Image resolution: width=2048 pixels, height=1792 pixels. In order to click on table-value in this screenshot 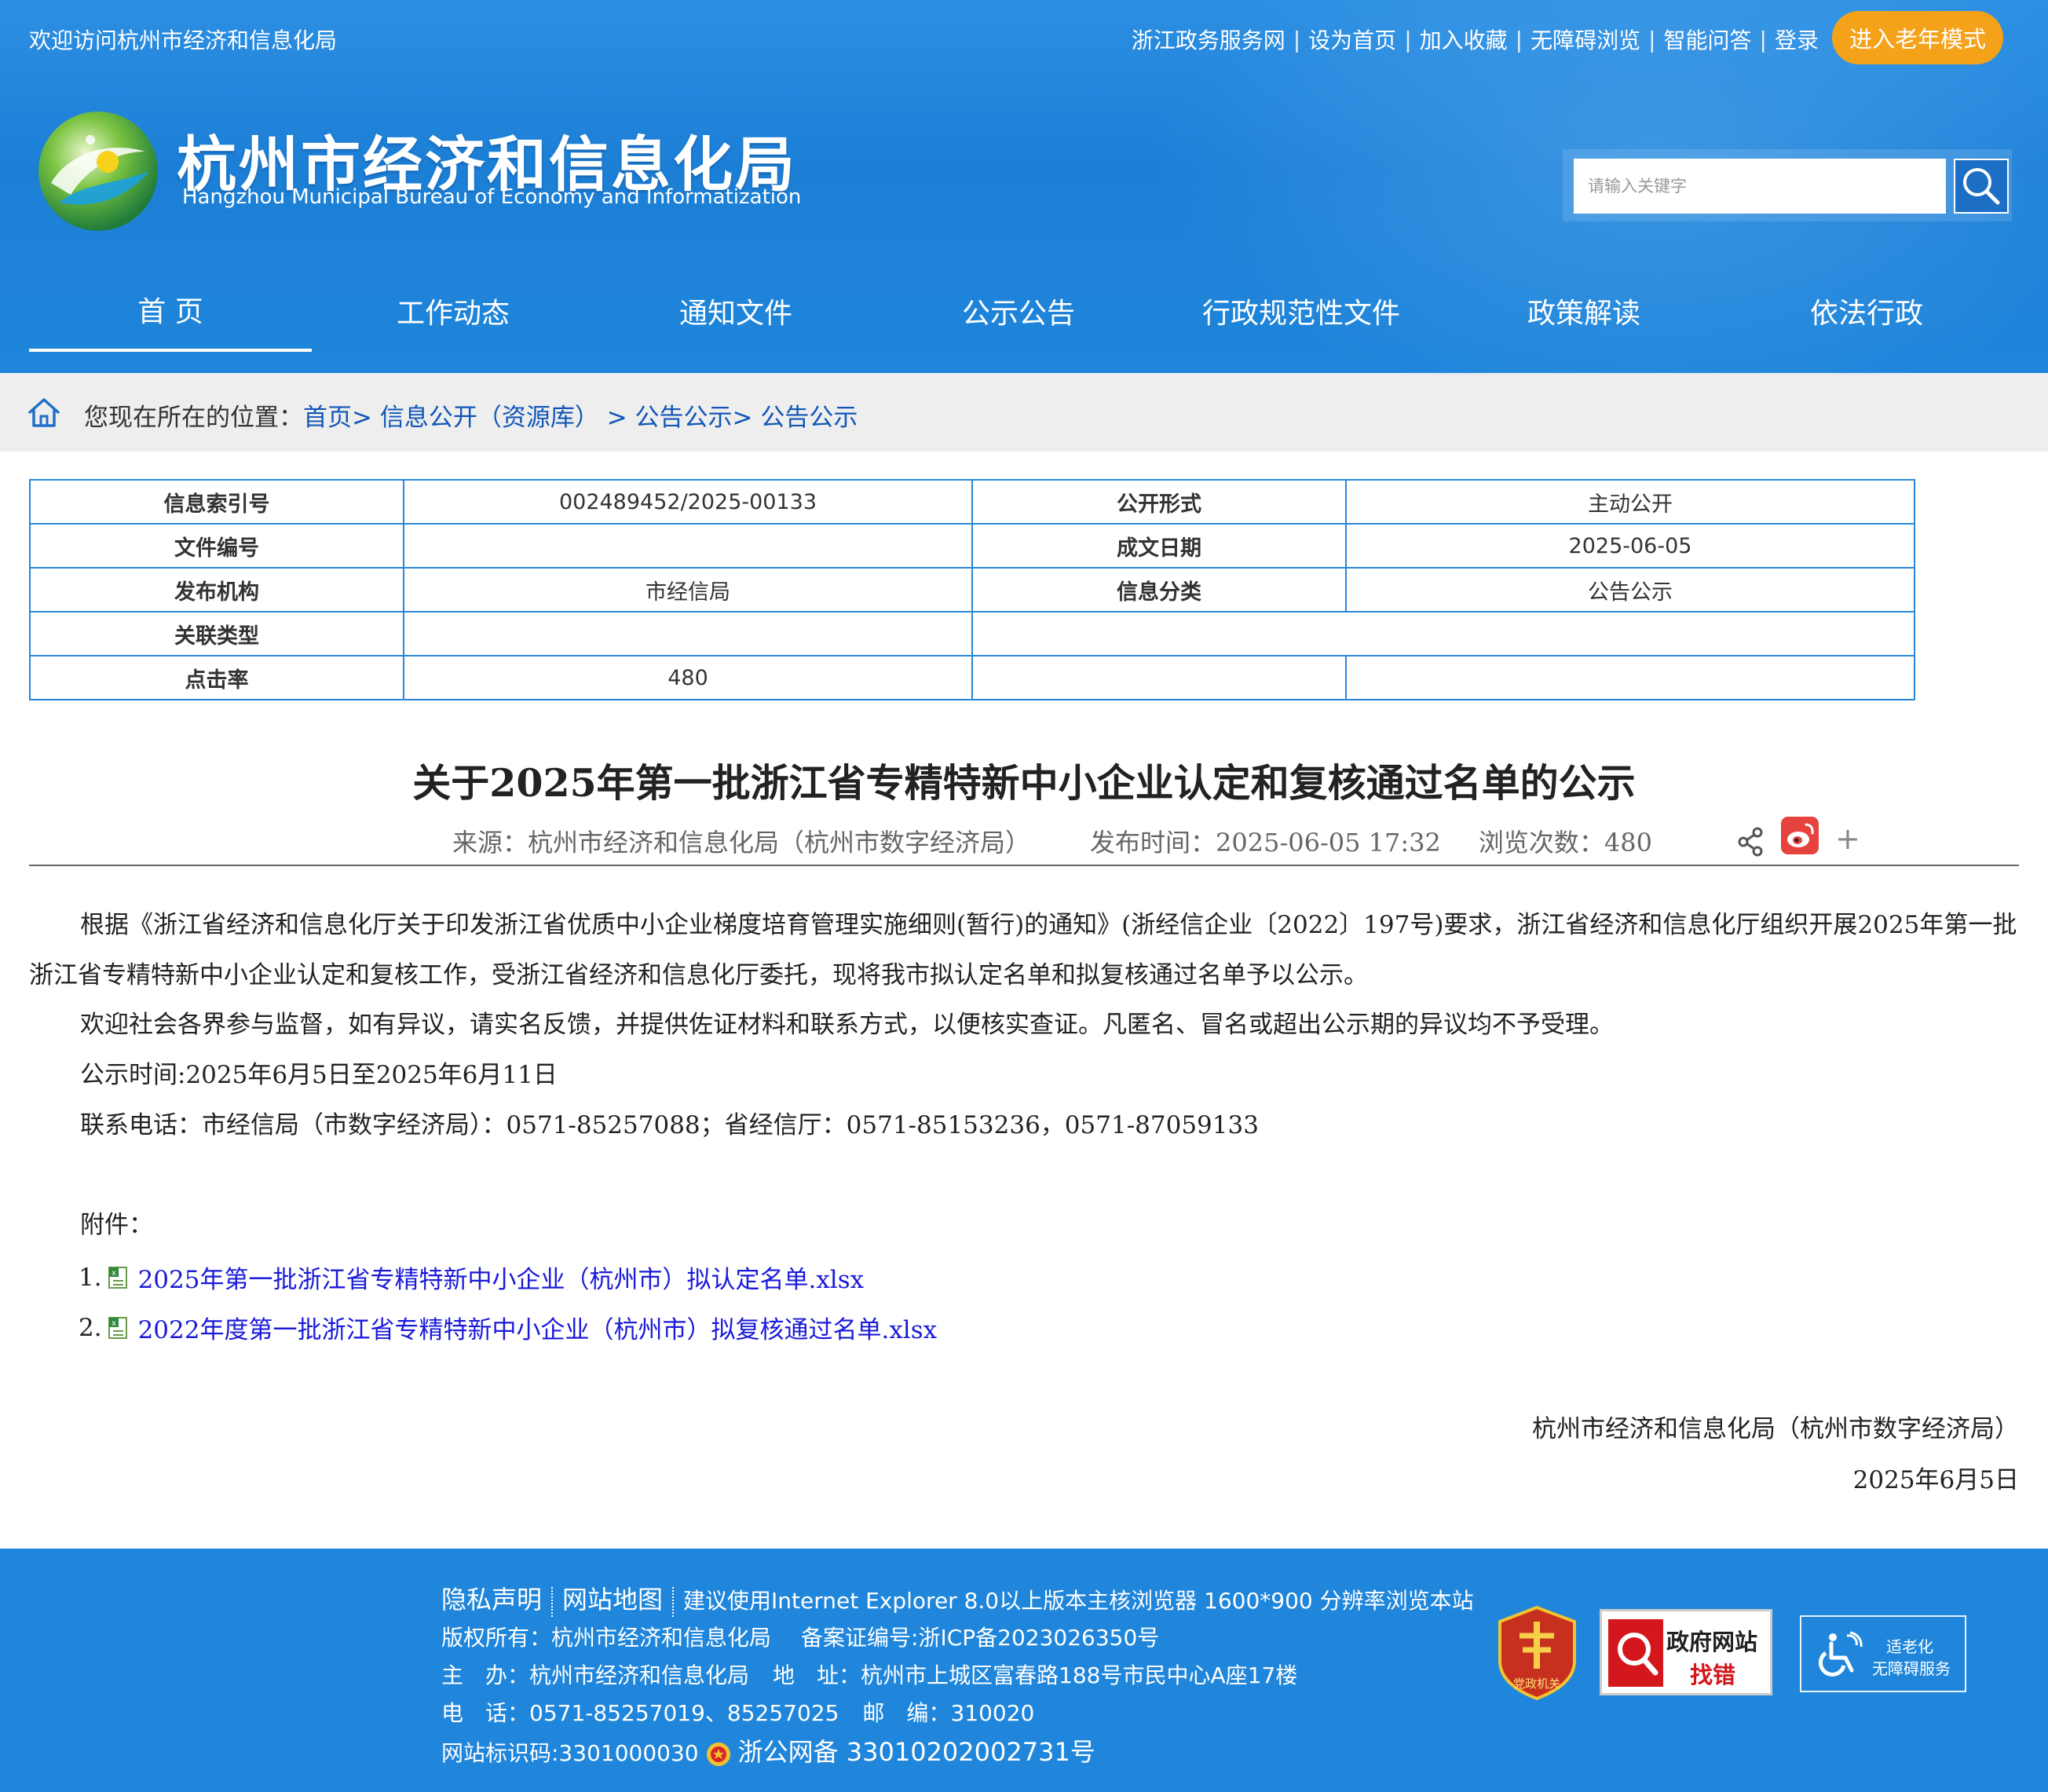, I will do `click(688, 546)`.